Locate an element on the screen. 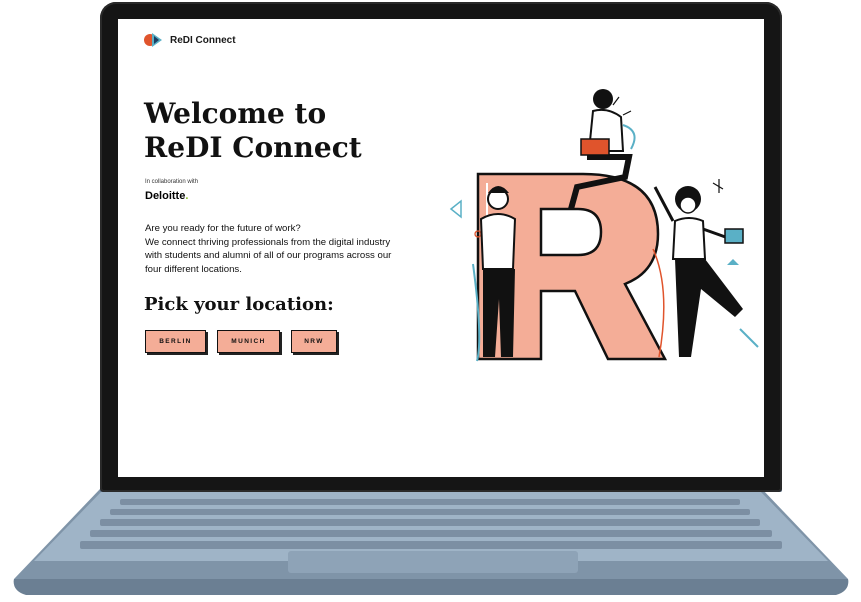 The height and width of the screenshot is (602, 861). collaboration-label: In collaboration with is located at coordinates (172, 182).